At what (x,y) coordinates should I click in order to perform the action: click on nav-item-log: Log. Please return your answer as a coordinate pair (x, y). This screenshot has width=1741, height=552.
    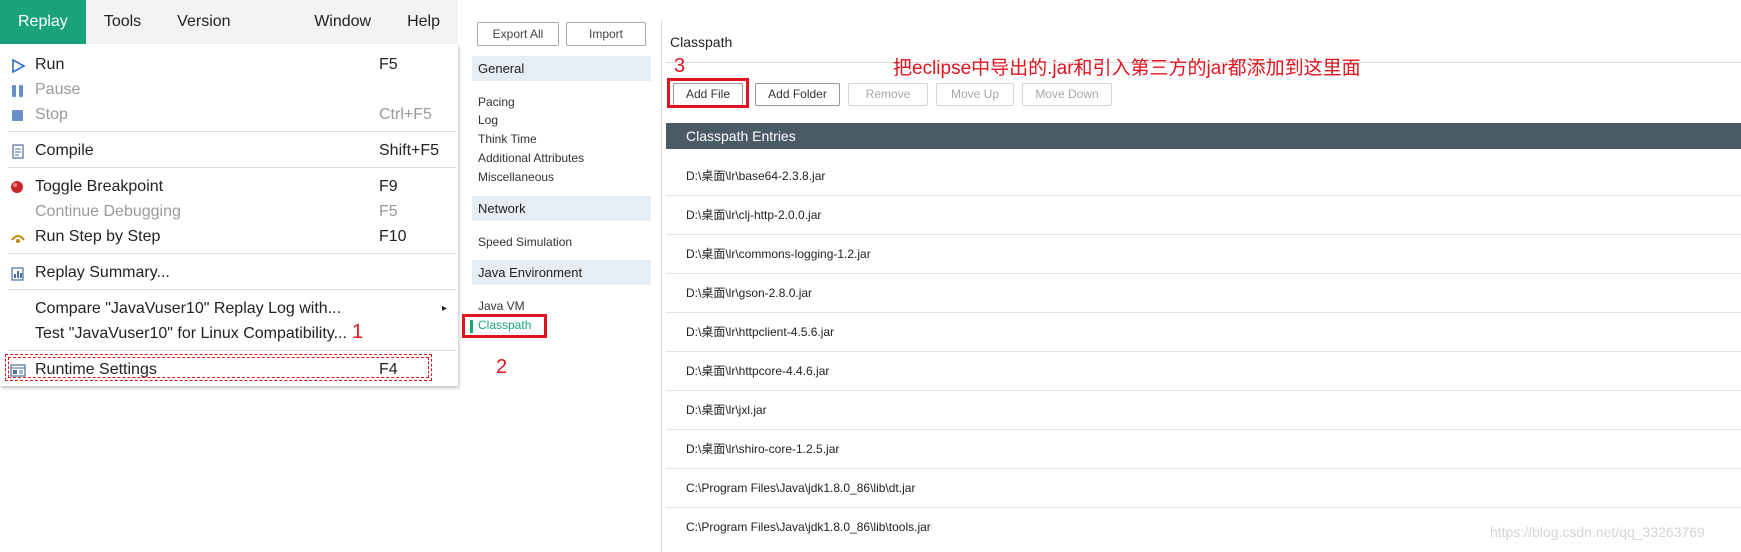
    Looking at the image, I should click on (488, 120).